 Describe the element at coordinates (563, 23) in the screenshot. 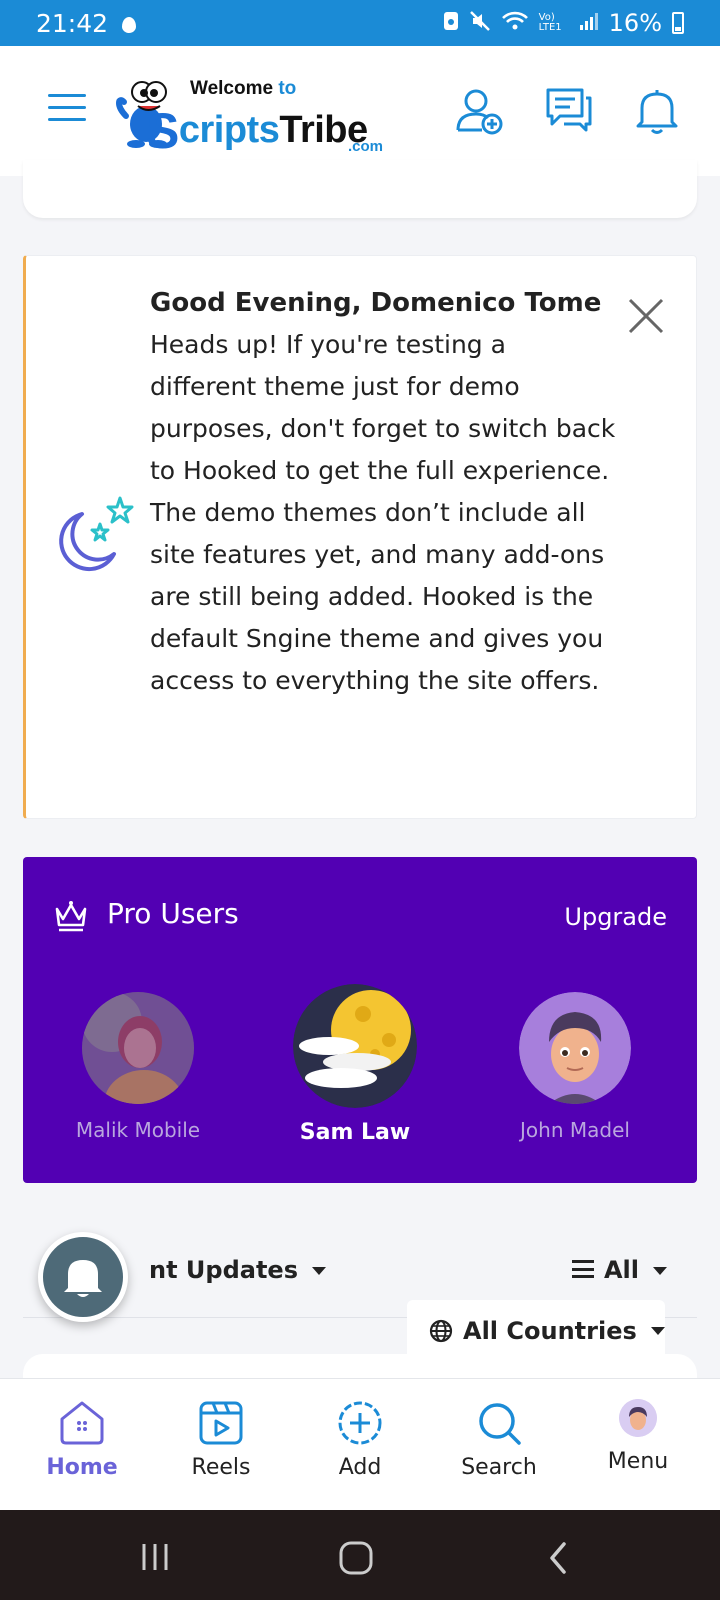

I see `status-indicators: Vo) LTE1 16%` at that location.